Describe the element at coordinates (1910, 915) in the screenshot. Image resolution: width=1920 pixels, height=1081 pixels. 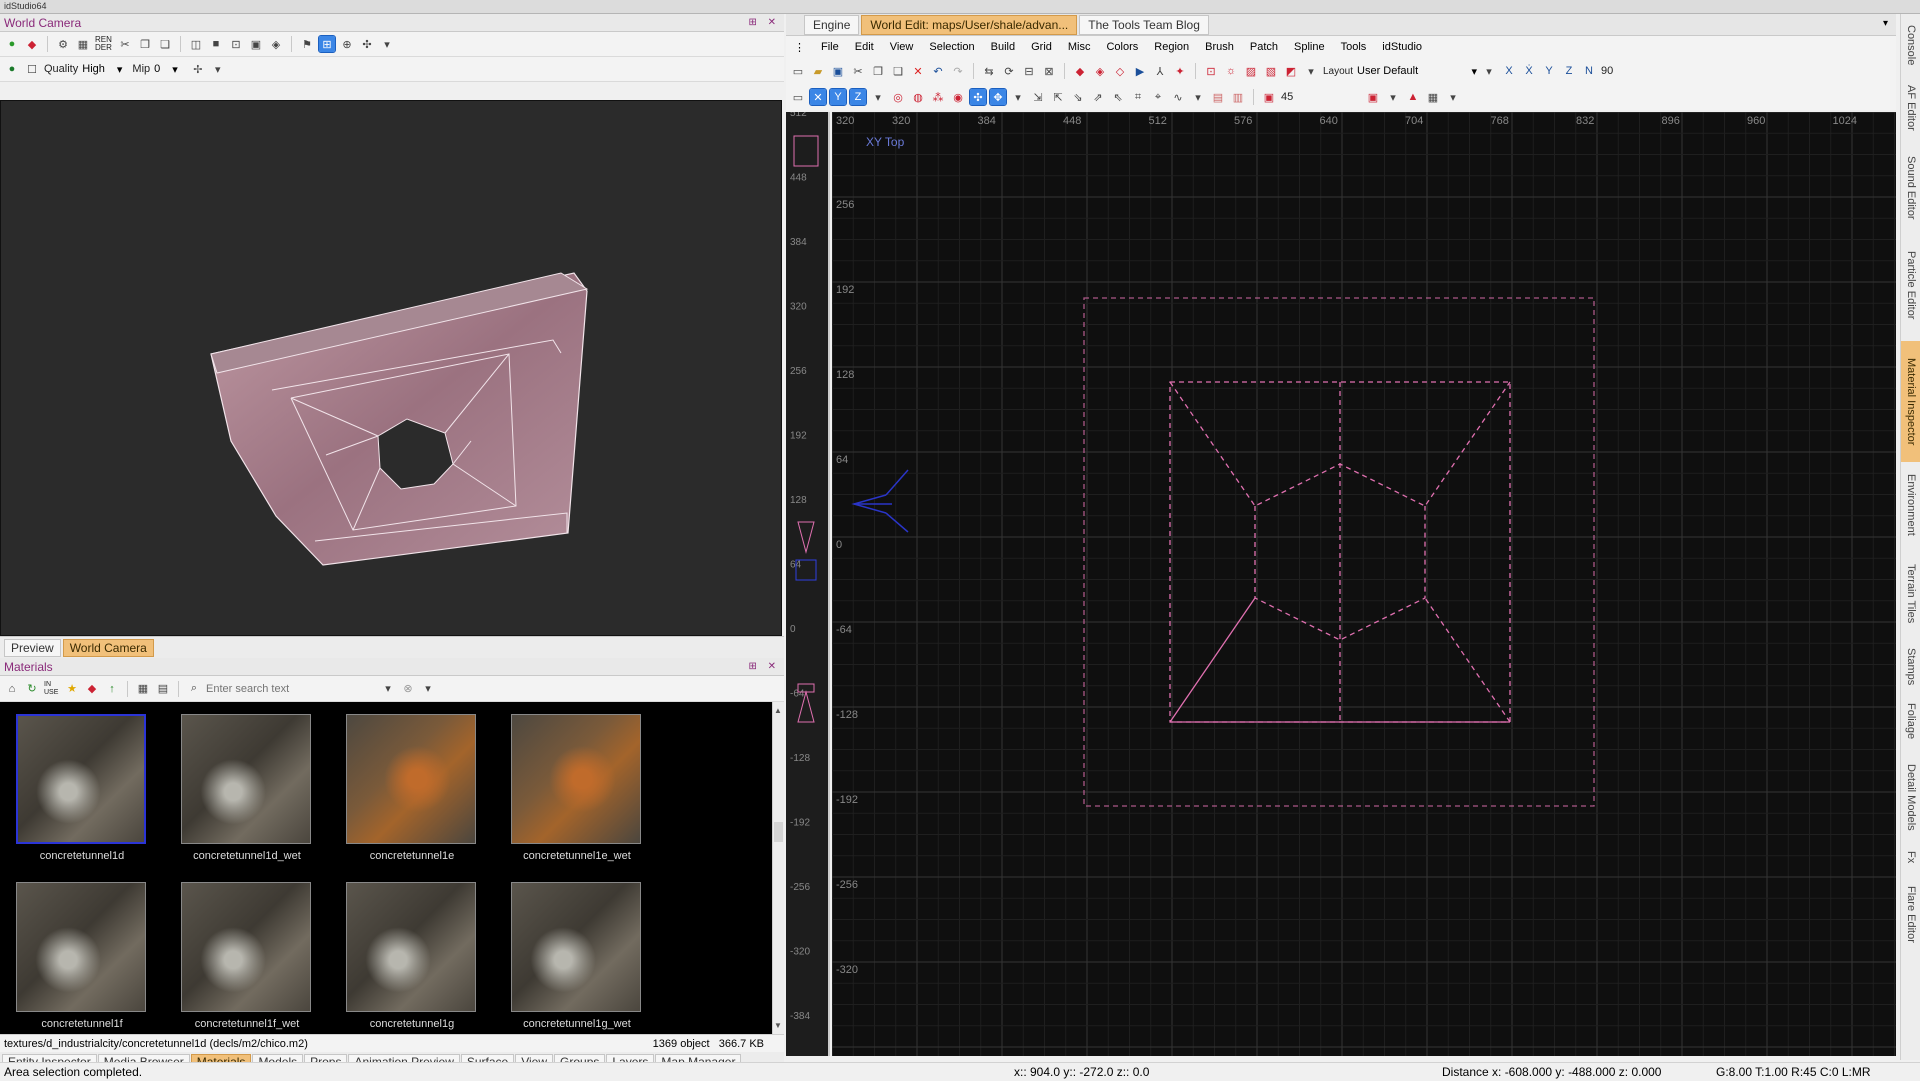
I see `dock-tab-flare-editor: Flare Editor` at that location.